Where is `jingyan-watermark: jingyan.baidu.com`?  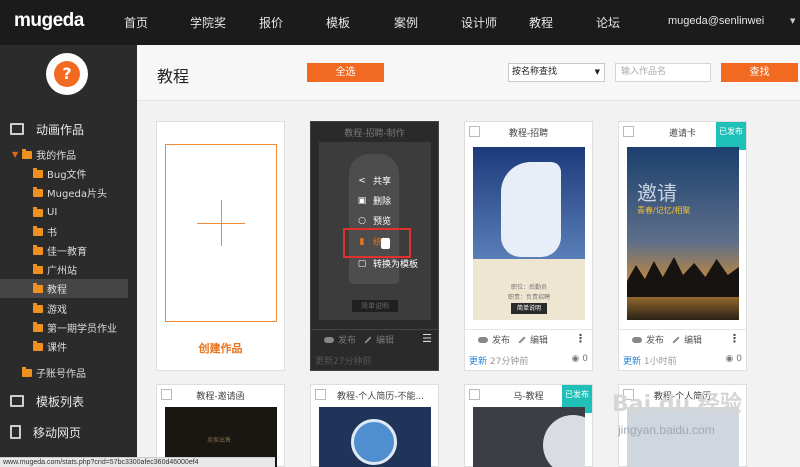
jingyan-watermark: jingyan.baidu.com is located at coordinates (666, 430).